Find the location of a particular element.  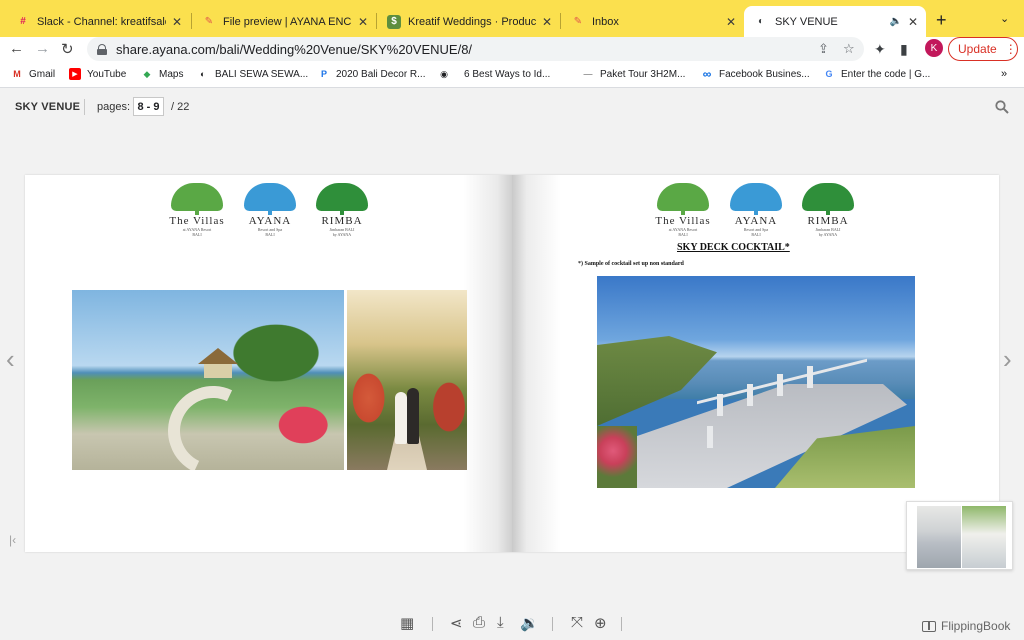

side-panel-icon: ▮ is located at coordinates (904, 49).